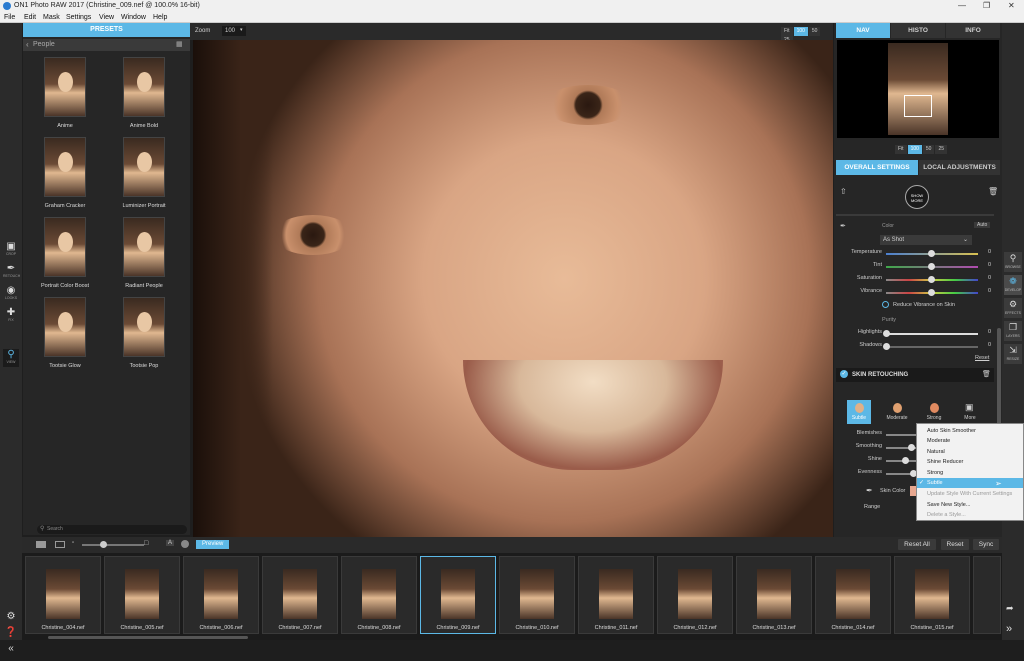 The image size is (1024, 661). What do you see at coordinates (853, 595) in the screenshot?
I see `film-item: Christine_014.nef` at bounding box center [853, 595].